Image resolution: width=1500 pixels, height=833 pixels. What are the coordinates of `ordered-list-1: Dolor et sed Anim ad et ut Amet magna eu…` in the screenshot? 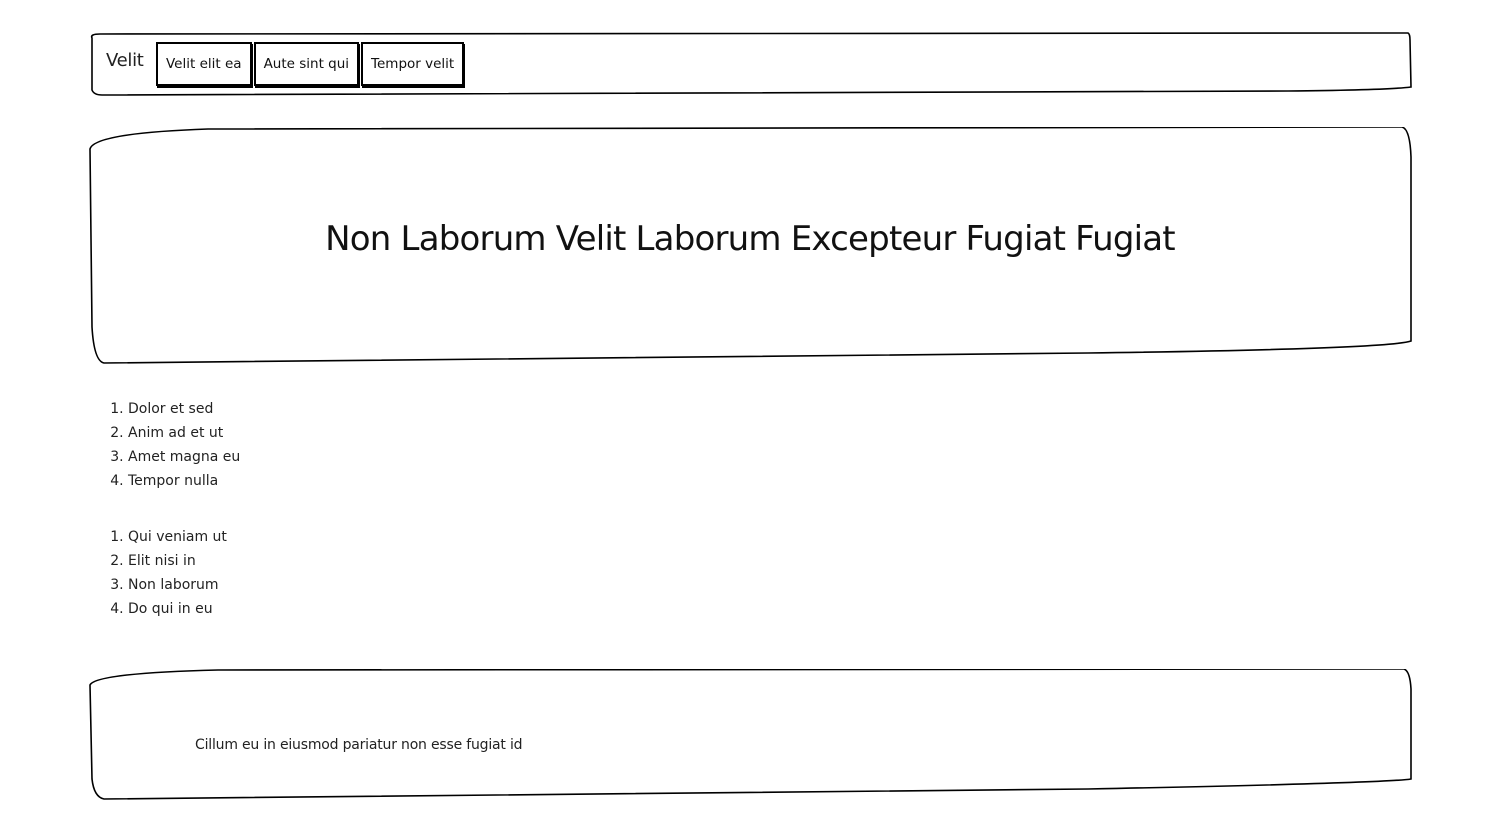 It's located at (164, 445).